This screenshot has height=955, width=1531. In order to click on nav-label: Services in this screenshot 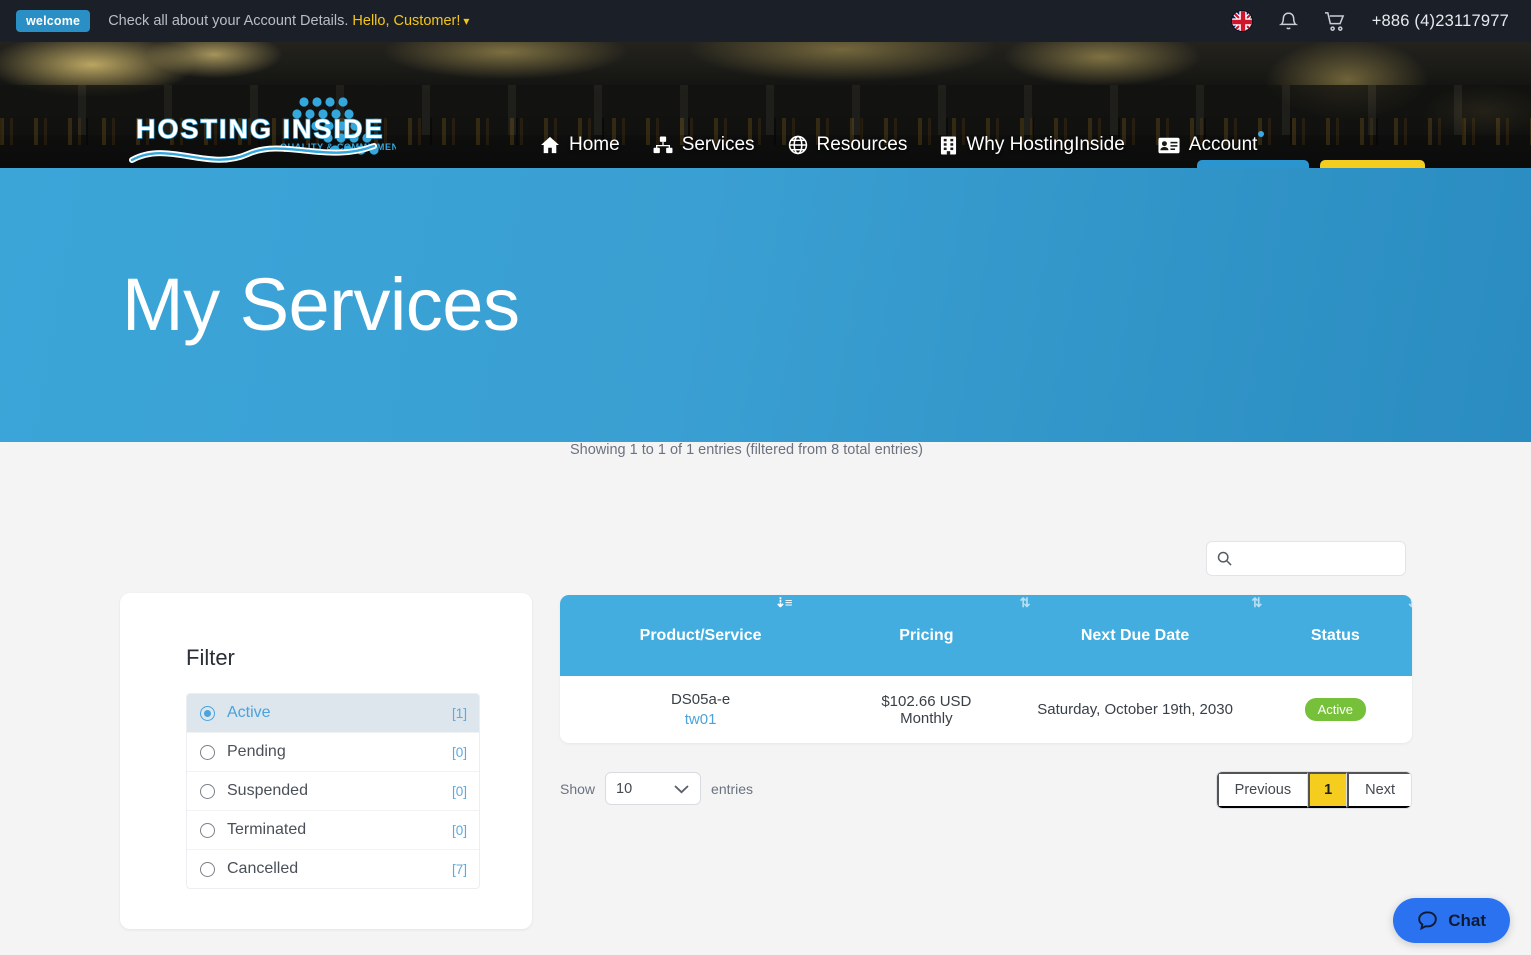, I will do `click(718, 144)`.